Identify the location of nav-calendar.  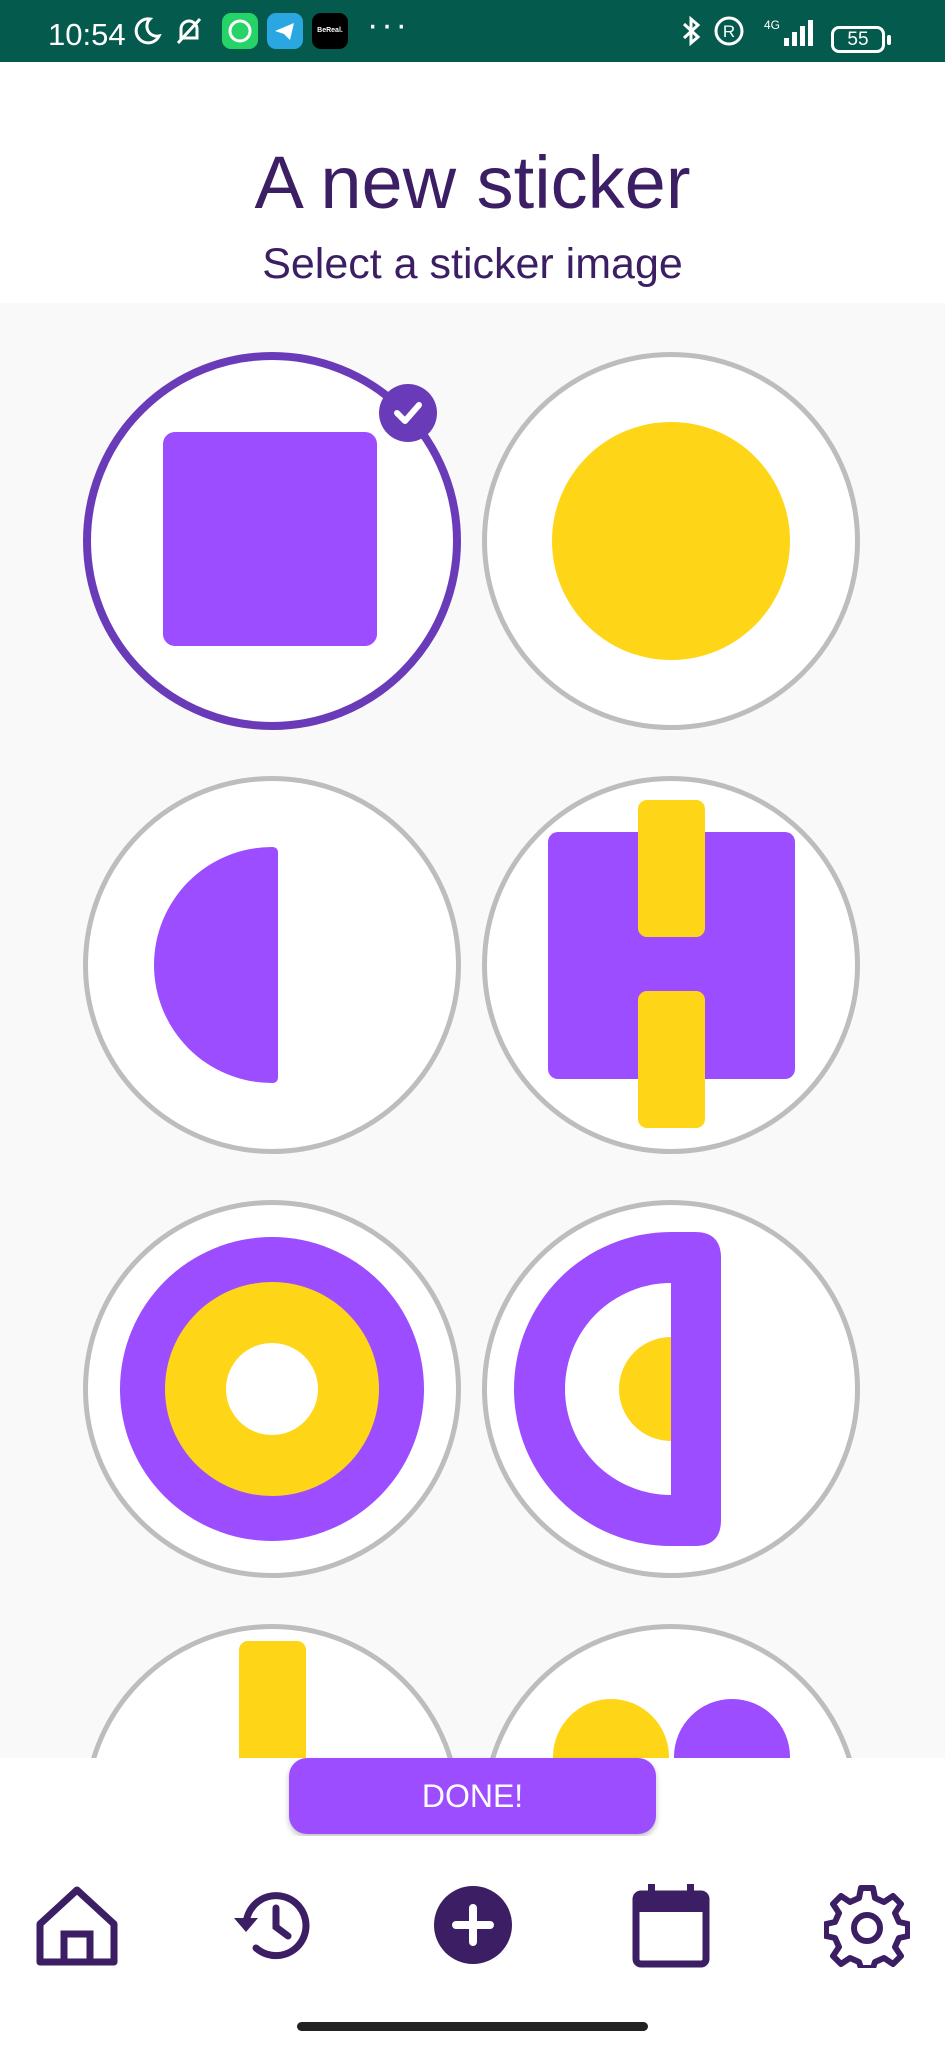
(671, 1925).